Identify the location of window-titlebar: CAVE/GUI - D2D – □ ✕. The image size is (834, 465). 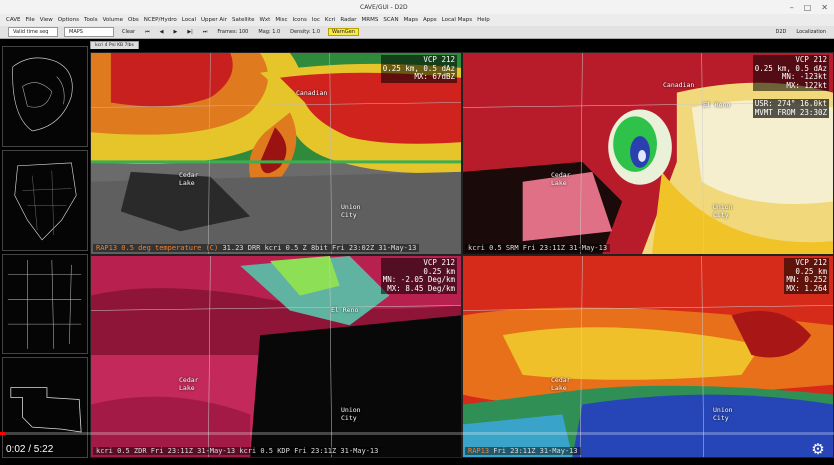
(417, 7).